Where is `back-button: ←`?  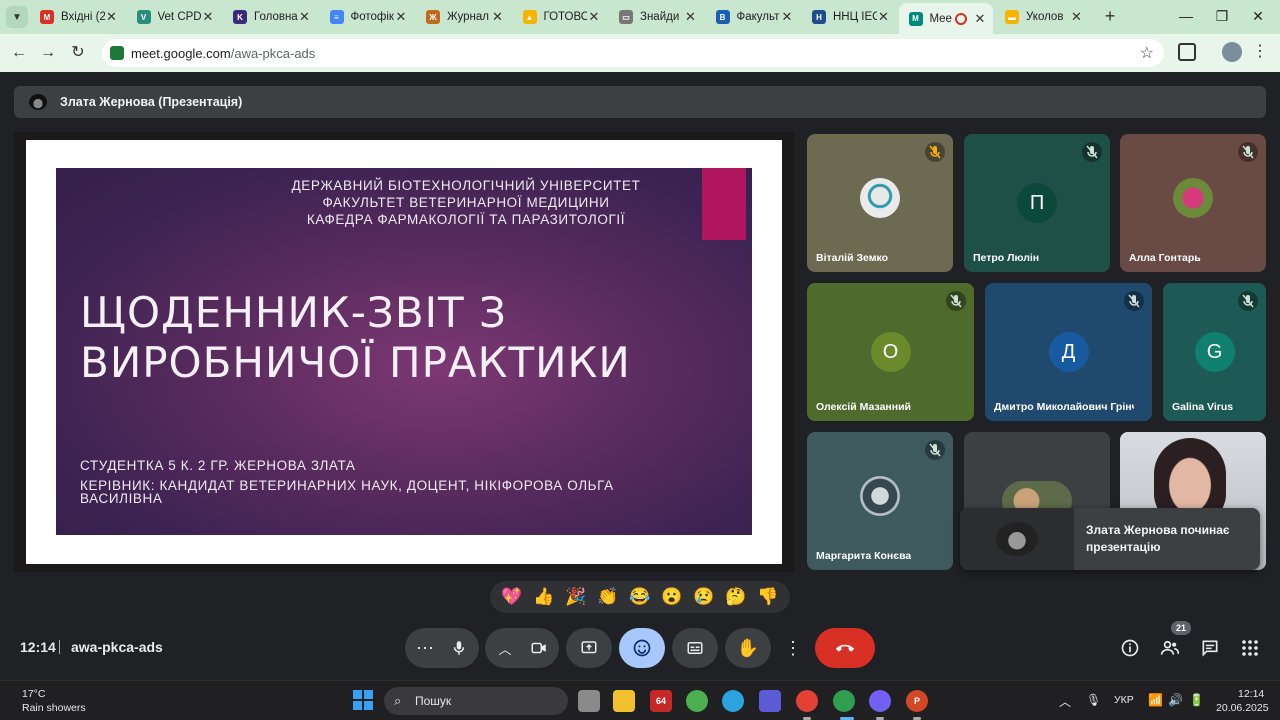
back-button: ← is located at coordinates (19, 53).